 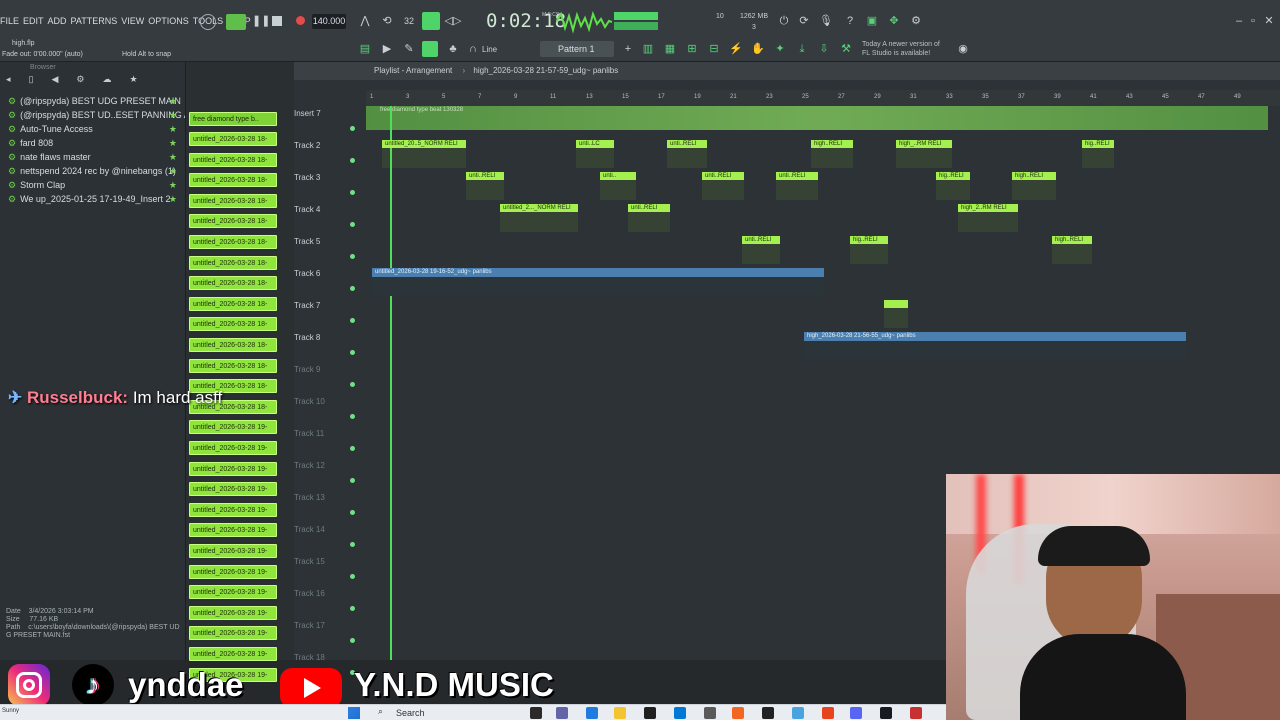 What do you see at coordinates (856, 713) in the screenshot?
I see `discord-icon` at bounding box center [856, 713].